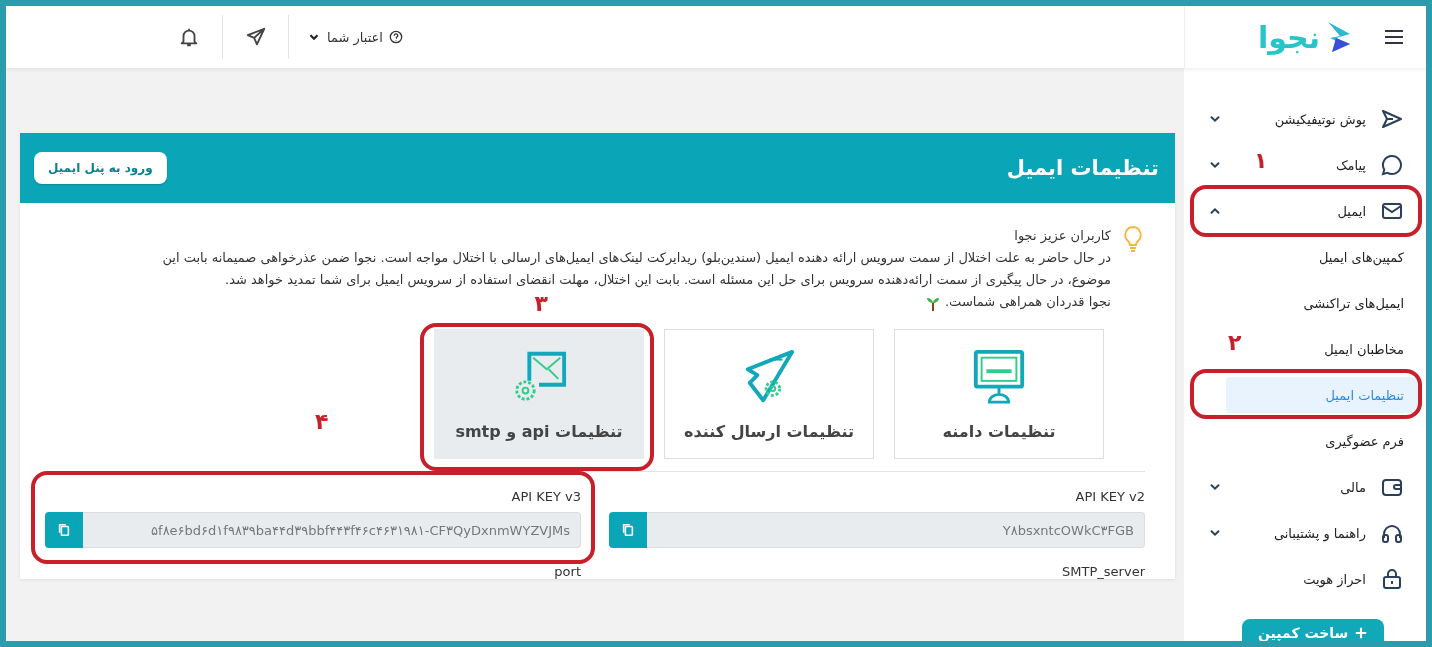 Image resolution: width=1432 pixels, height=647 pixels. I want to click on annotation-number: ۴, so click(322, 421).